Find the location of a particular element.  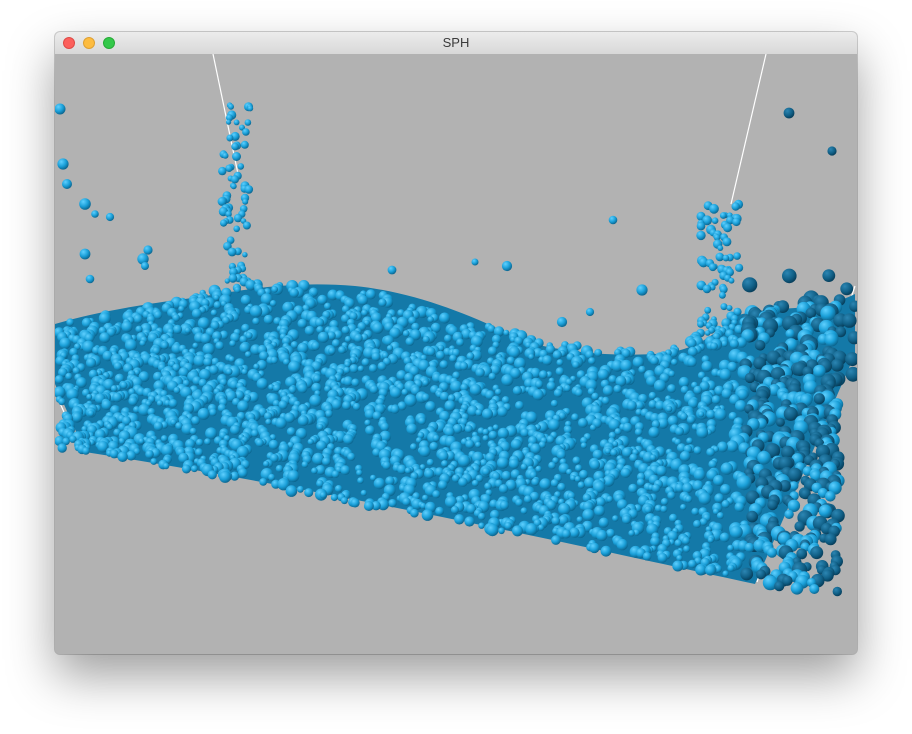

window-title: SPH is located at coordinates (456, 42).